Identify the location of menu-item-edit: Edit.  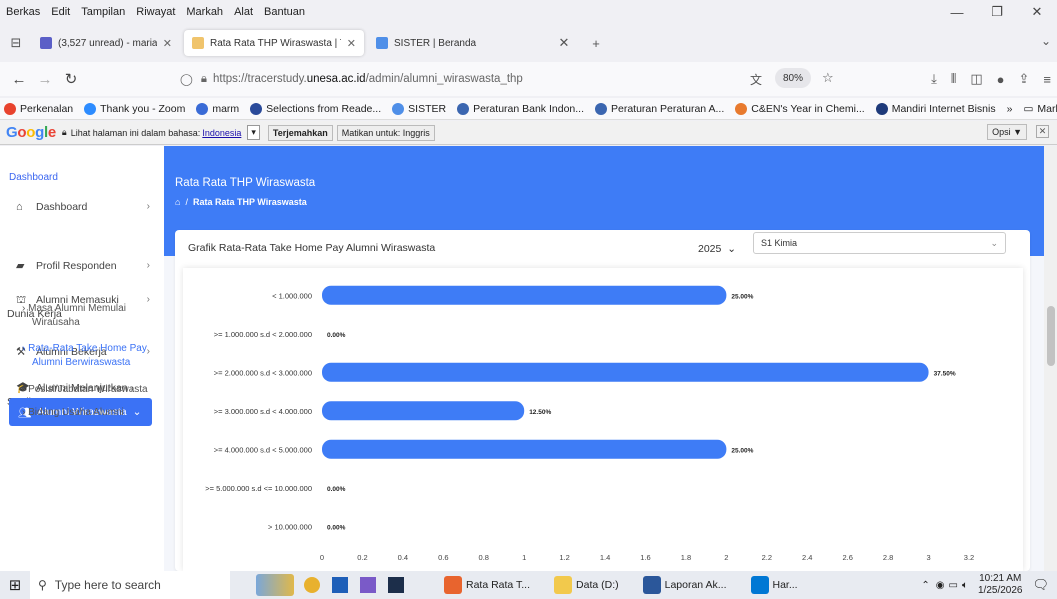
(60, 12).